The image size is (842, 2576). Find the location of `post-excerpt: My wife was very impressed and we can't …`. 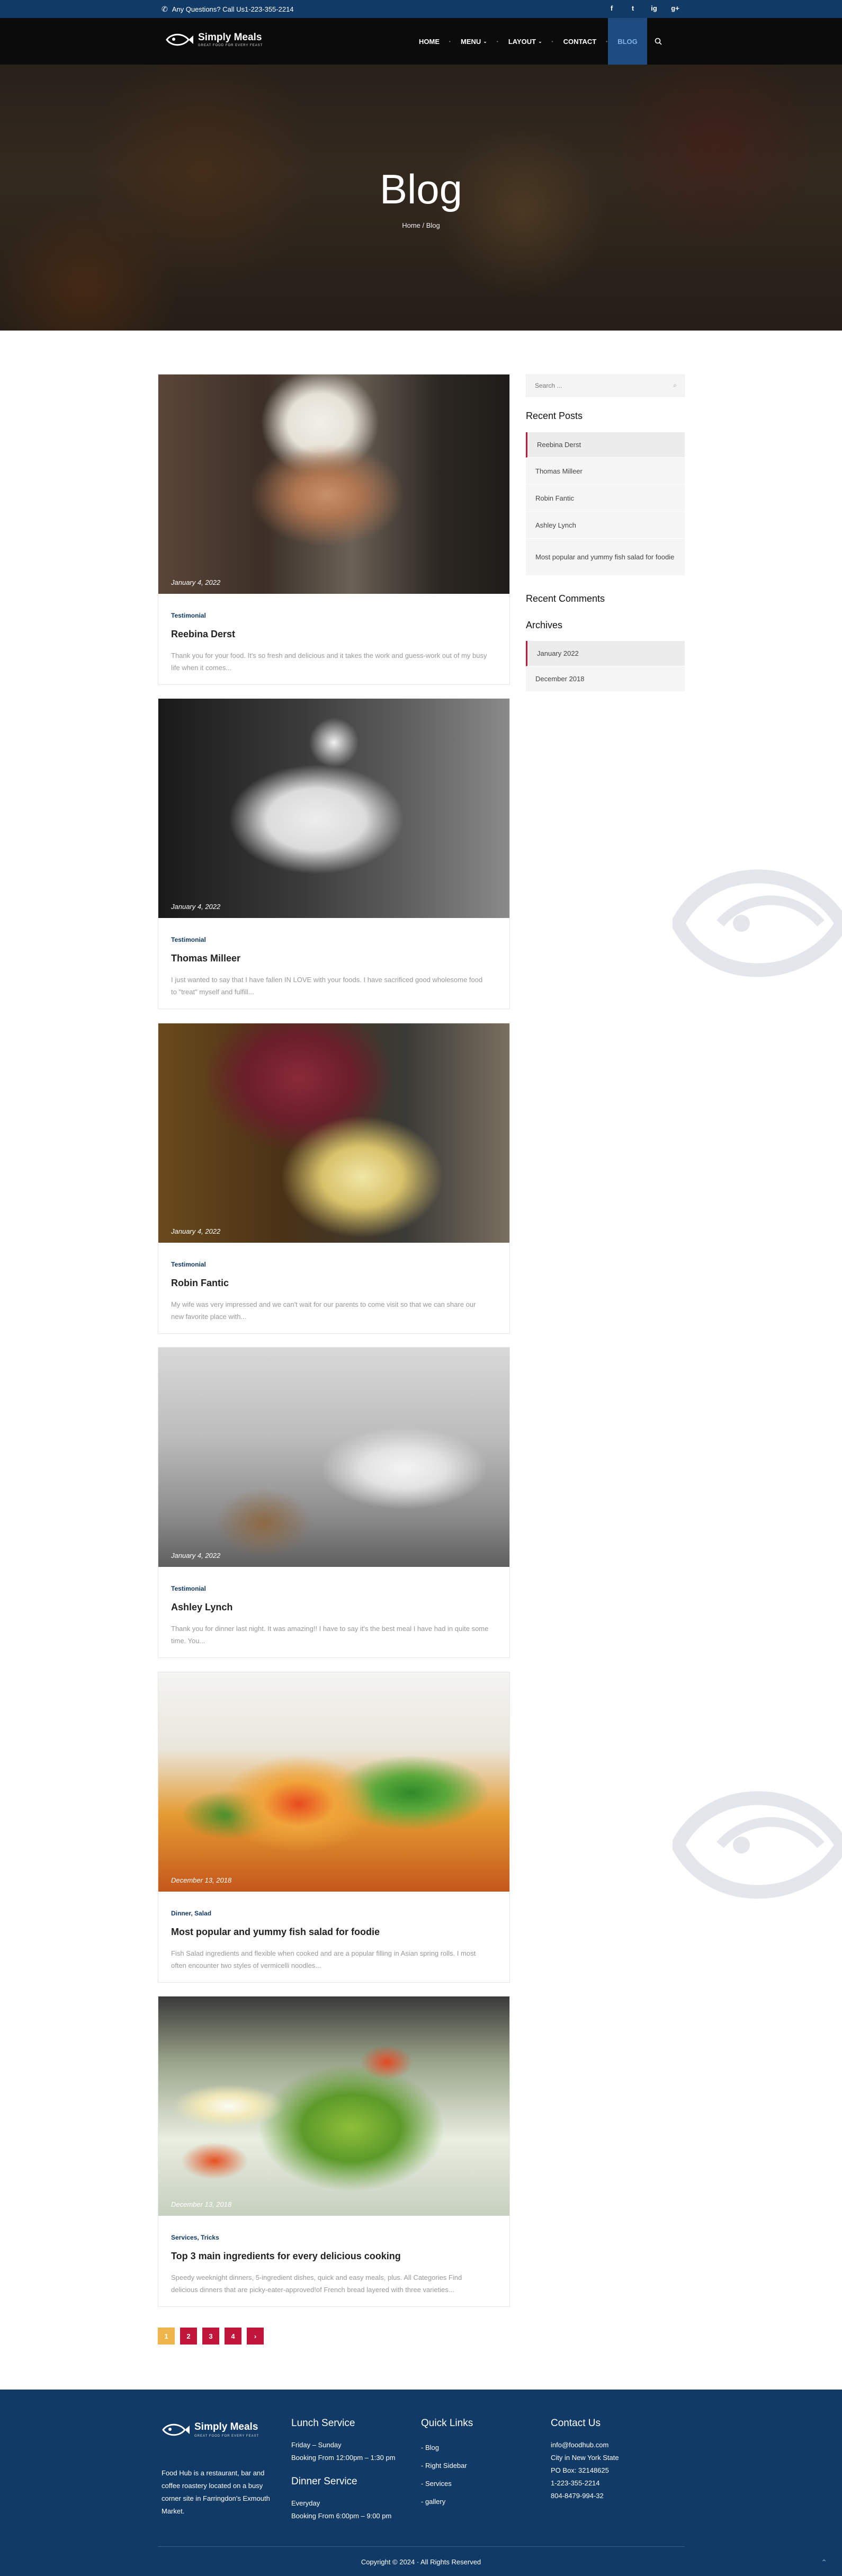

post-excerpt: My wife was very impressed and we can't … is located at coordinates (323, 1311).